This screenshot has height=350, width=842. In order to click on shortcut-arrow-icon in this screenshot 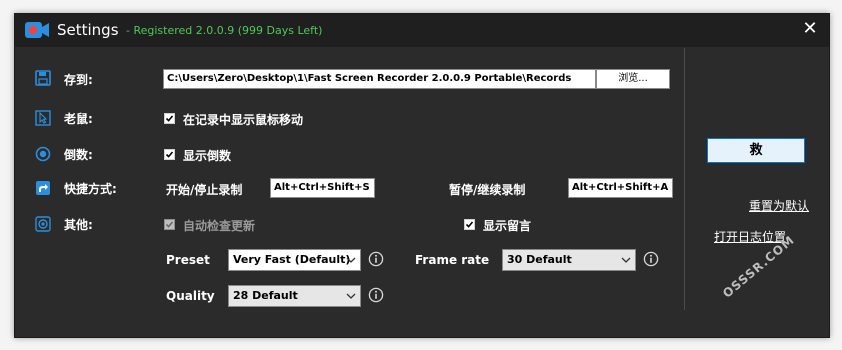, I will do `click(43, 188)`.